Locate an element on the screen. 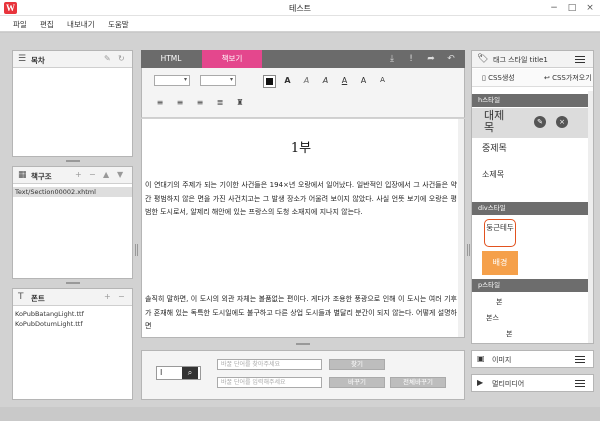 This screenshot has height=421, width=600. image-panel: ▣ 이미지 is located at coordinates (532, 359).